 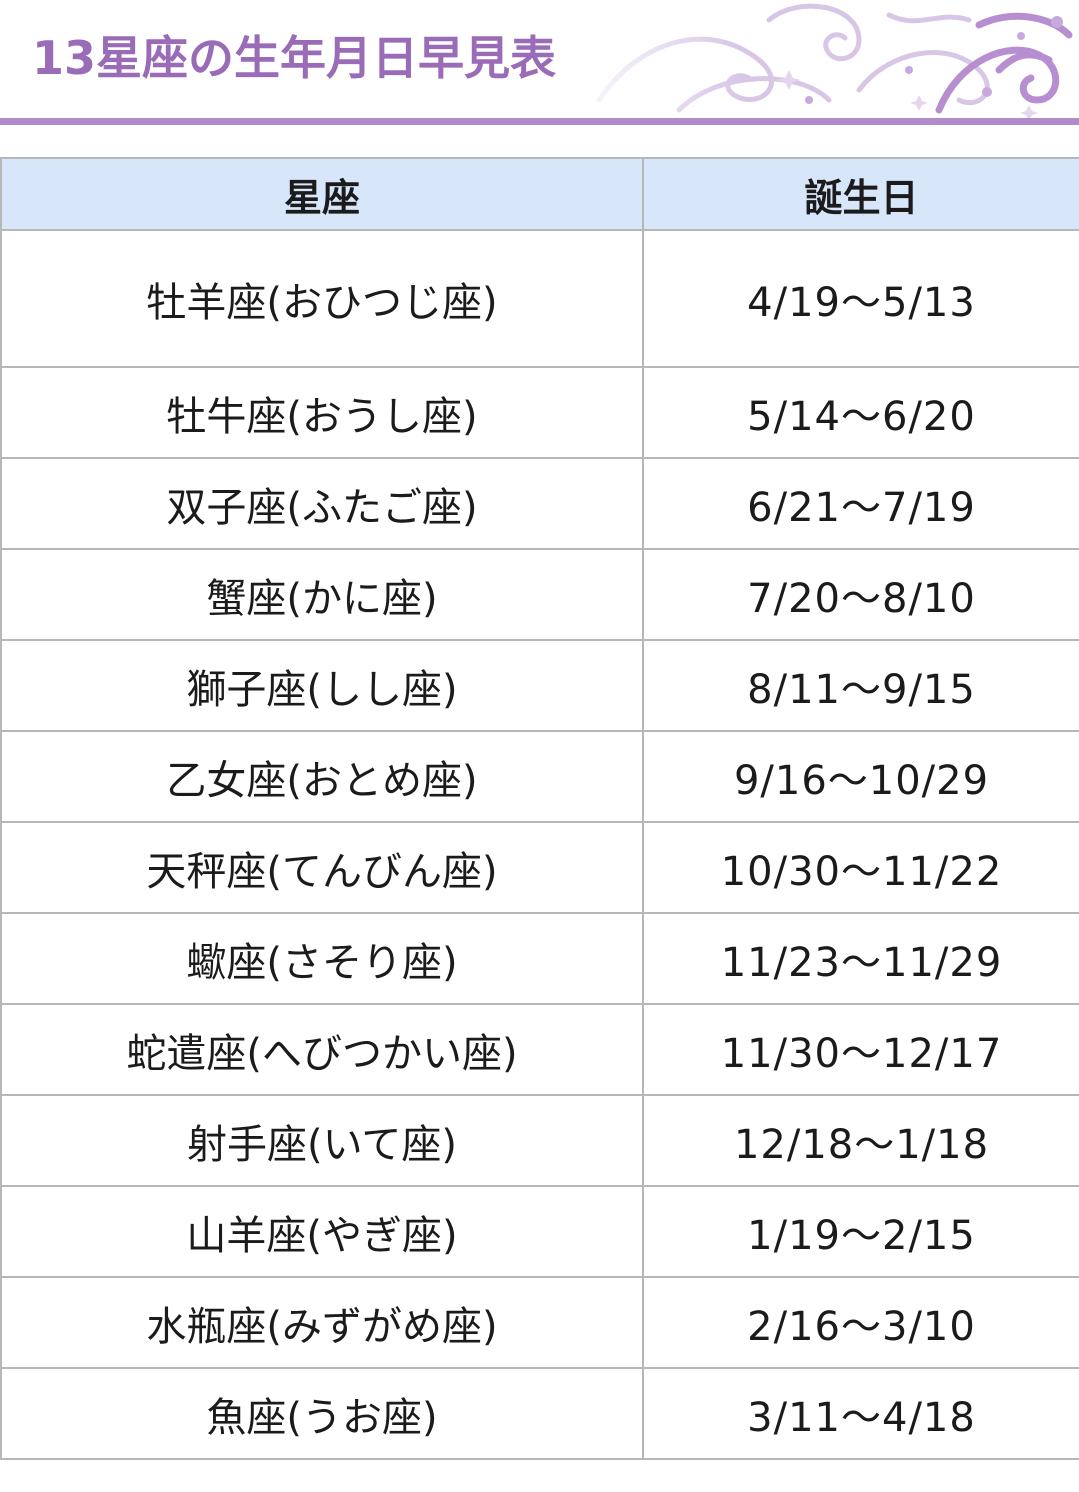 I want to click on table-row: 蠍座(さそり座) 11/23〜11/29, so click(x=539, y=958).